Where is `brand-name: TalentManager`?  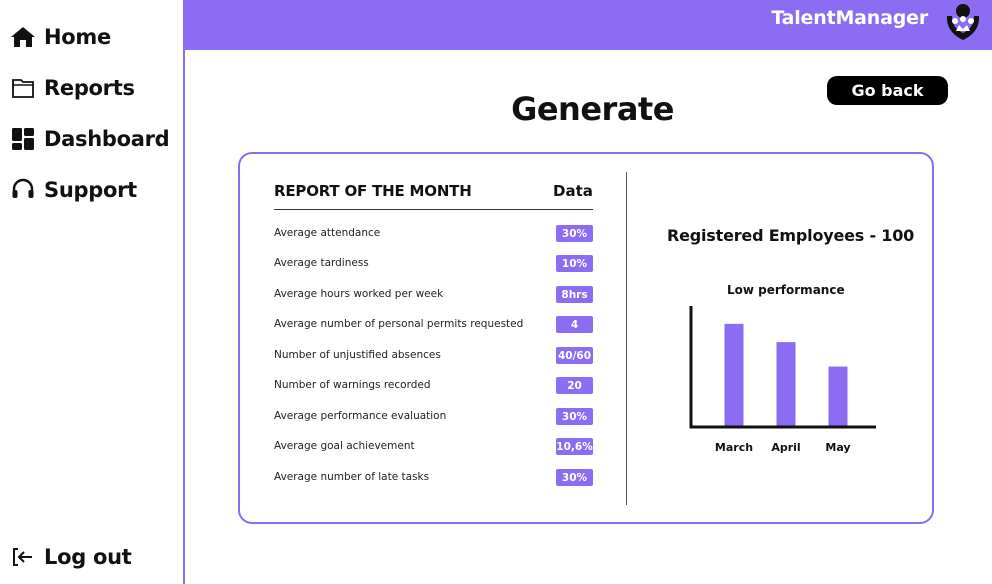 brand-name: TalentManager is located at coordinates (849, 18).